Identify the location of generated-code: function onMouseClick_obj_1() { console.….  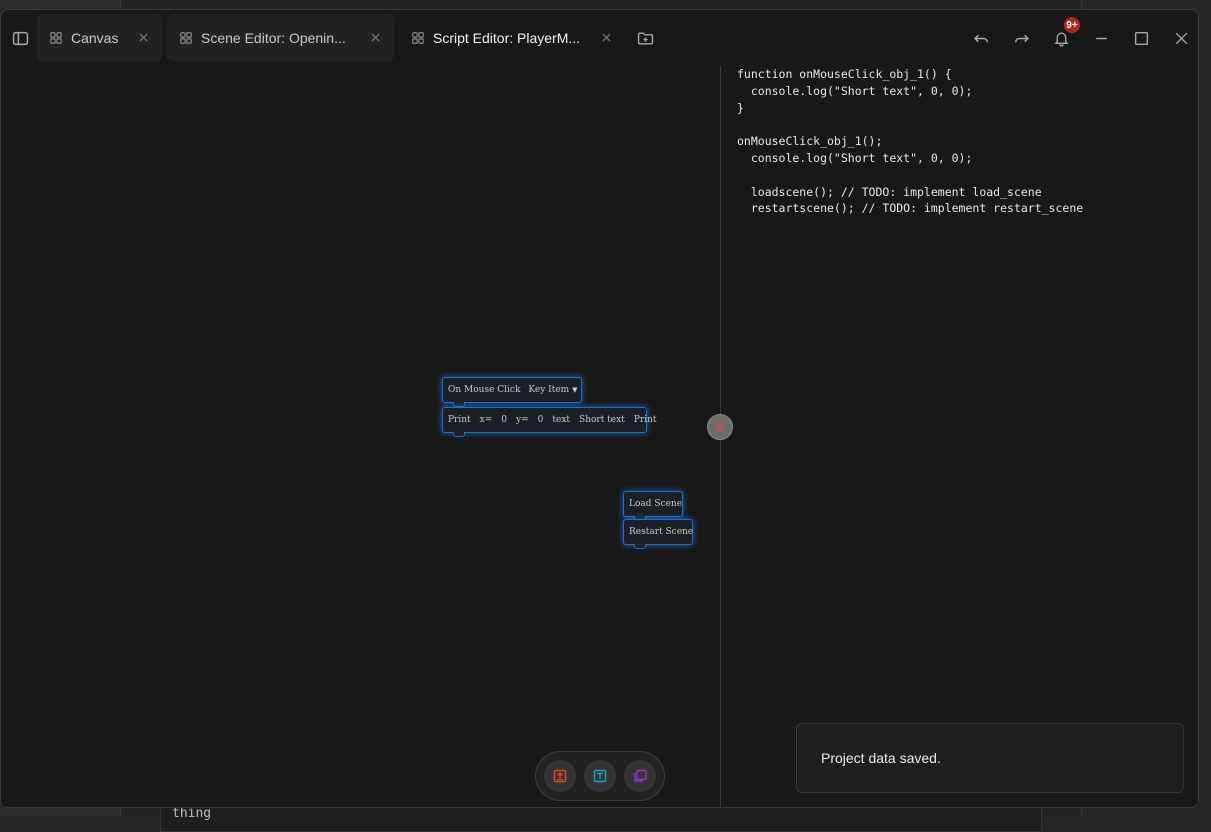
(910, 141).